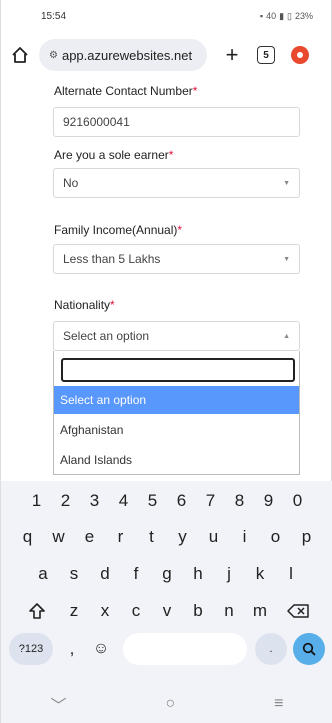  What do you see at coordinates (96, 122) in the screenshot?
I see `alt-contact-value: 9216000041` at bounding box center [96, 122].